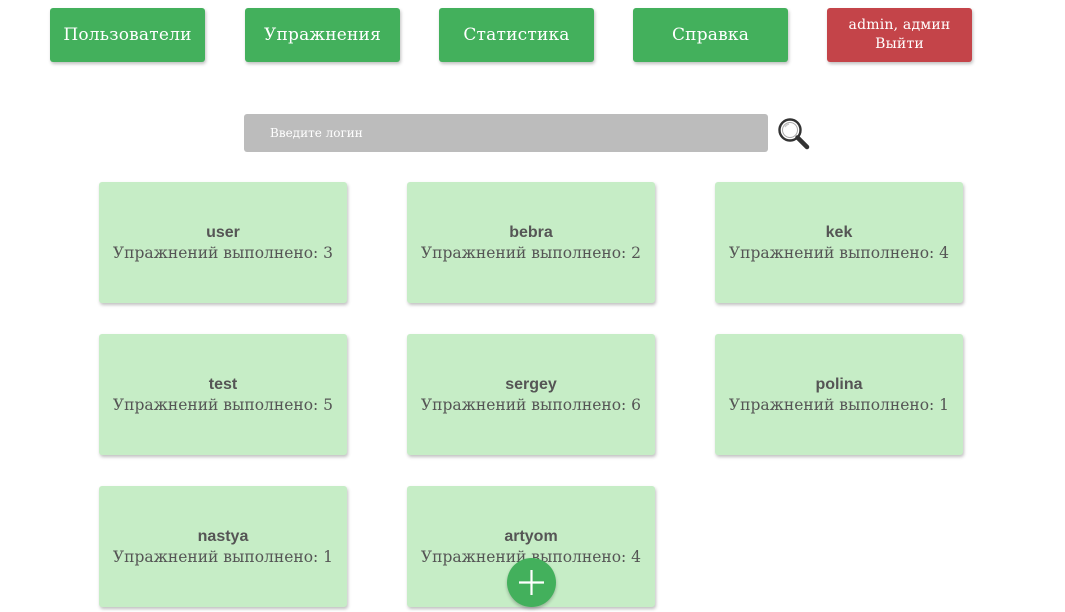 The height and width of the screenshot is (612, 1065). I want to click on logout-button: admin, админ Выйти, so click(899, 35).